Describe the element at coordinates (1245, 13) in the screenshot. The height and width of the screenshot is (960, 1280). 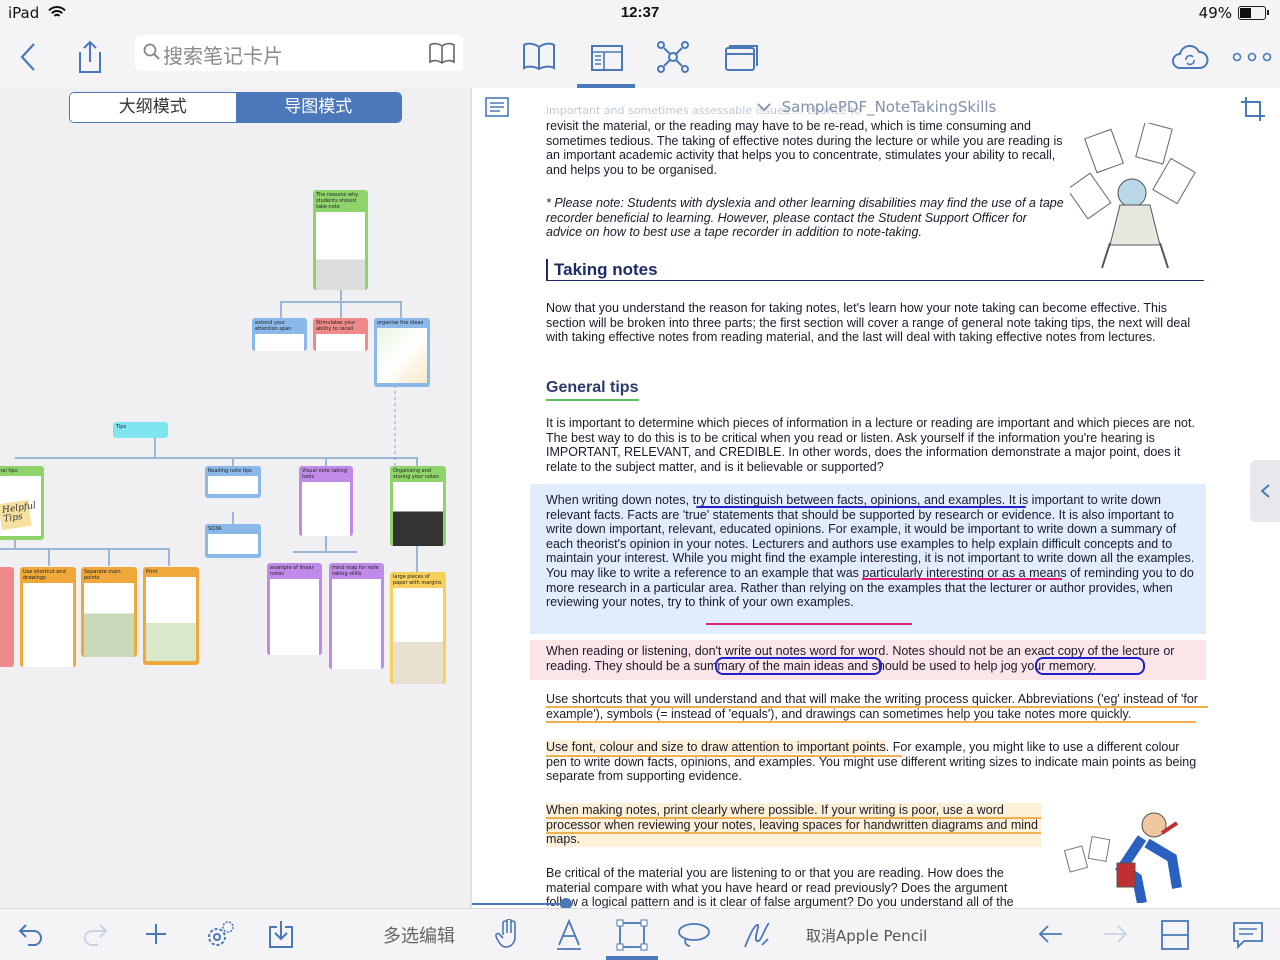
I see `battery-fill` at that location.